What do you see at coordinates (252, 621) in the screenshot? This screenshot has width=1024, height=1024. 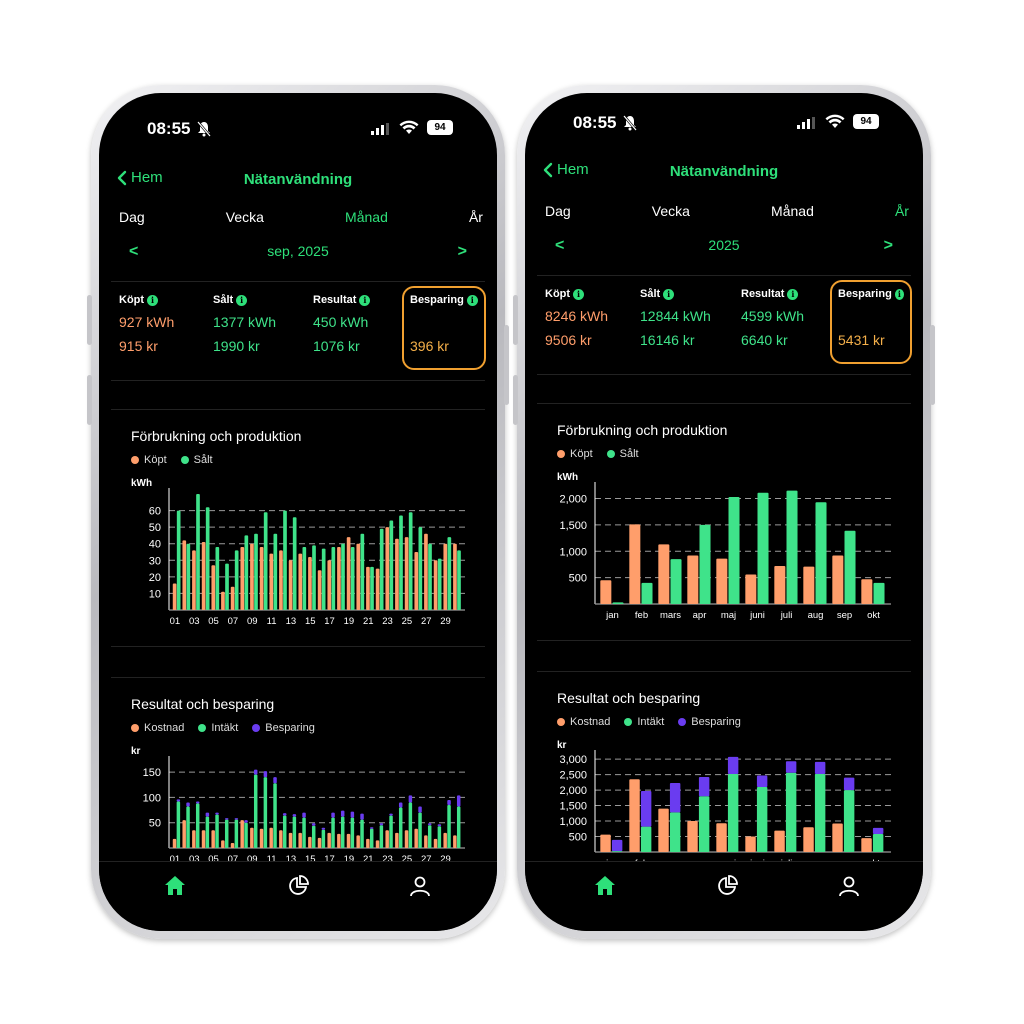 I see `x-tick-label: 09` at bounding box center [252, 621].